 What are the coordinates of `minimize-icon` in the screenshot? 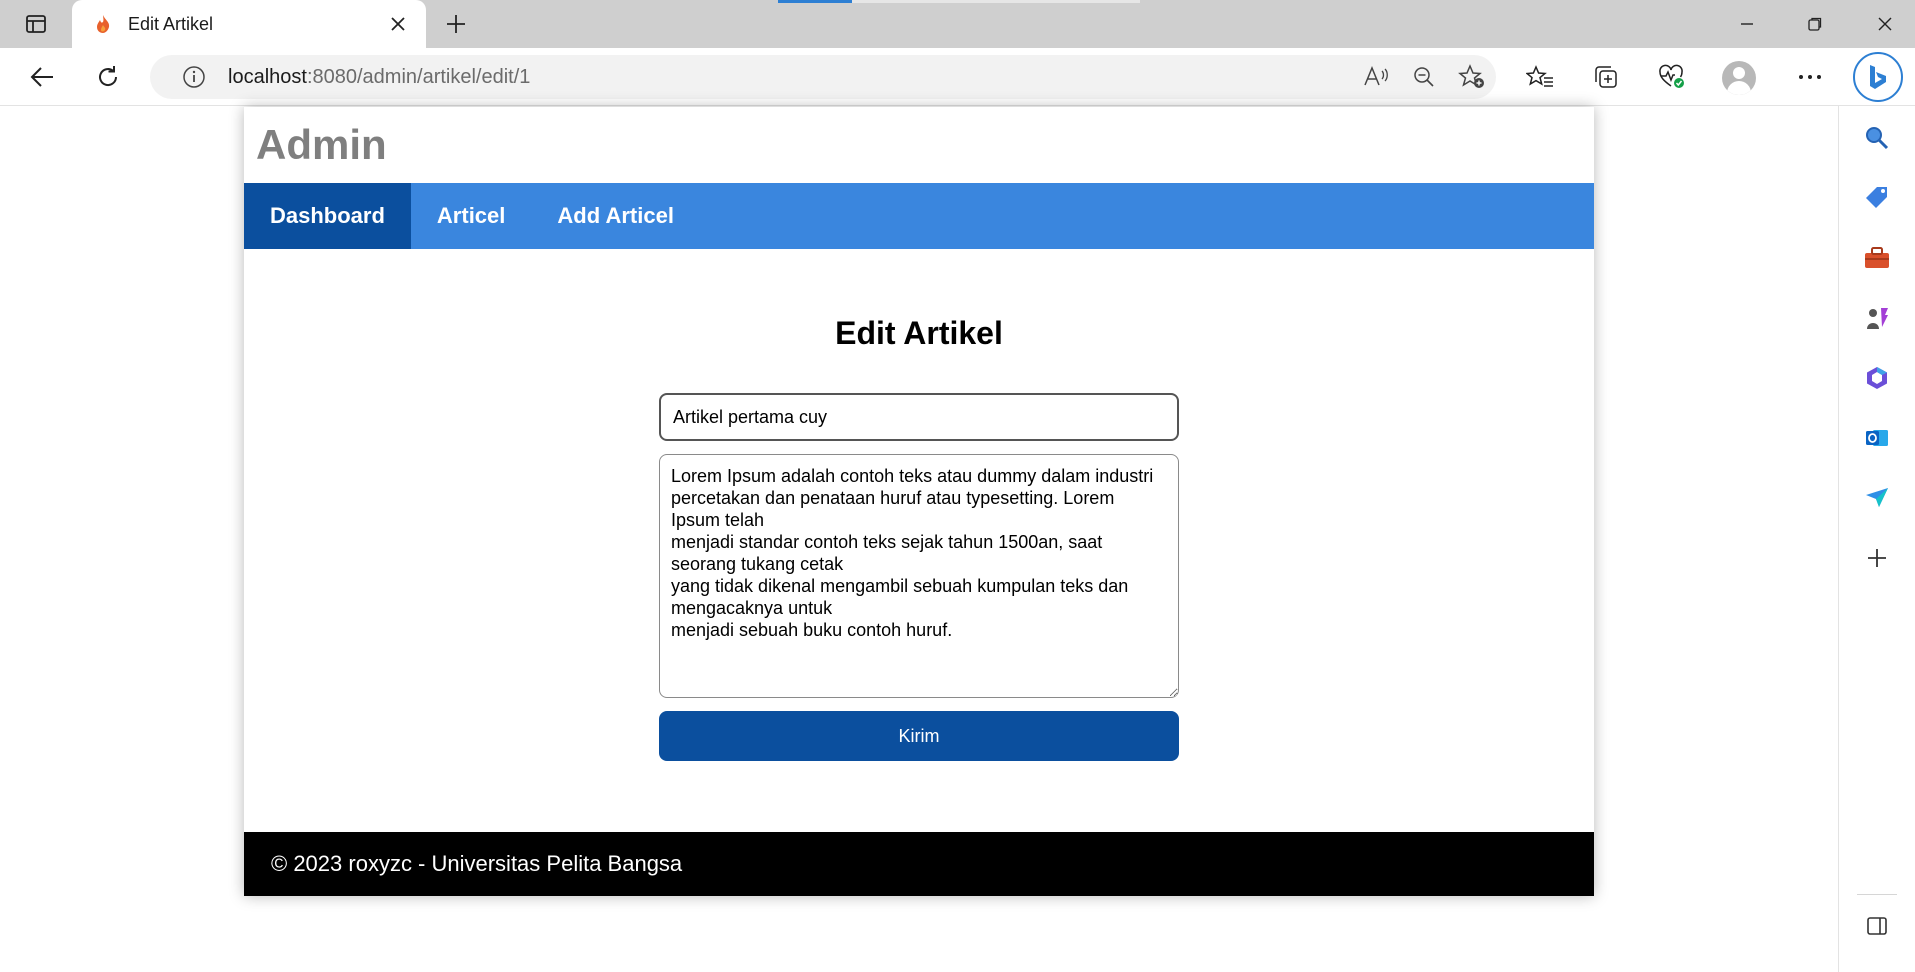 It's located at (1747, 24).